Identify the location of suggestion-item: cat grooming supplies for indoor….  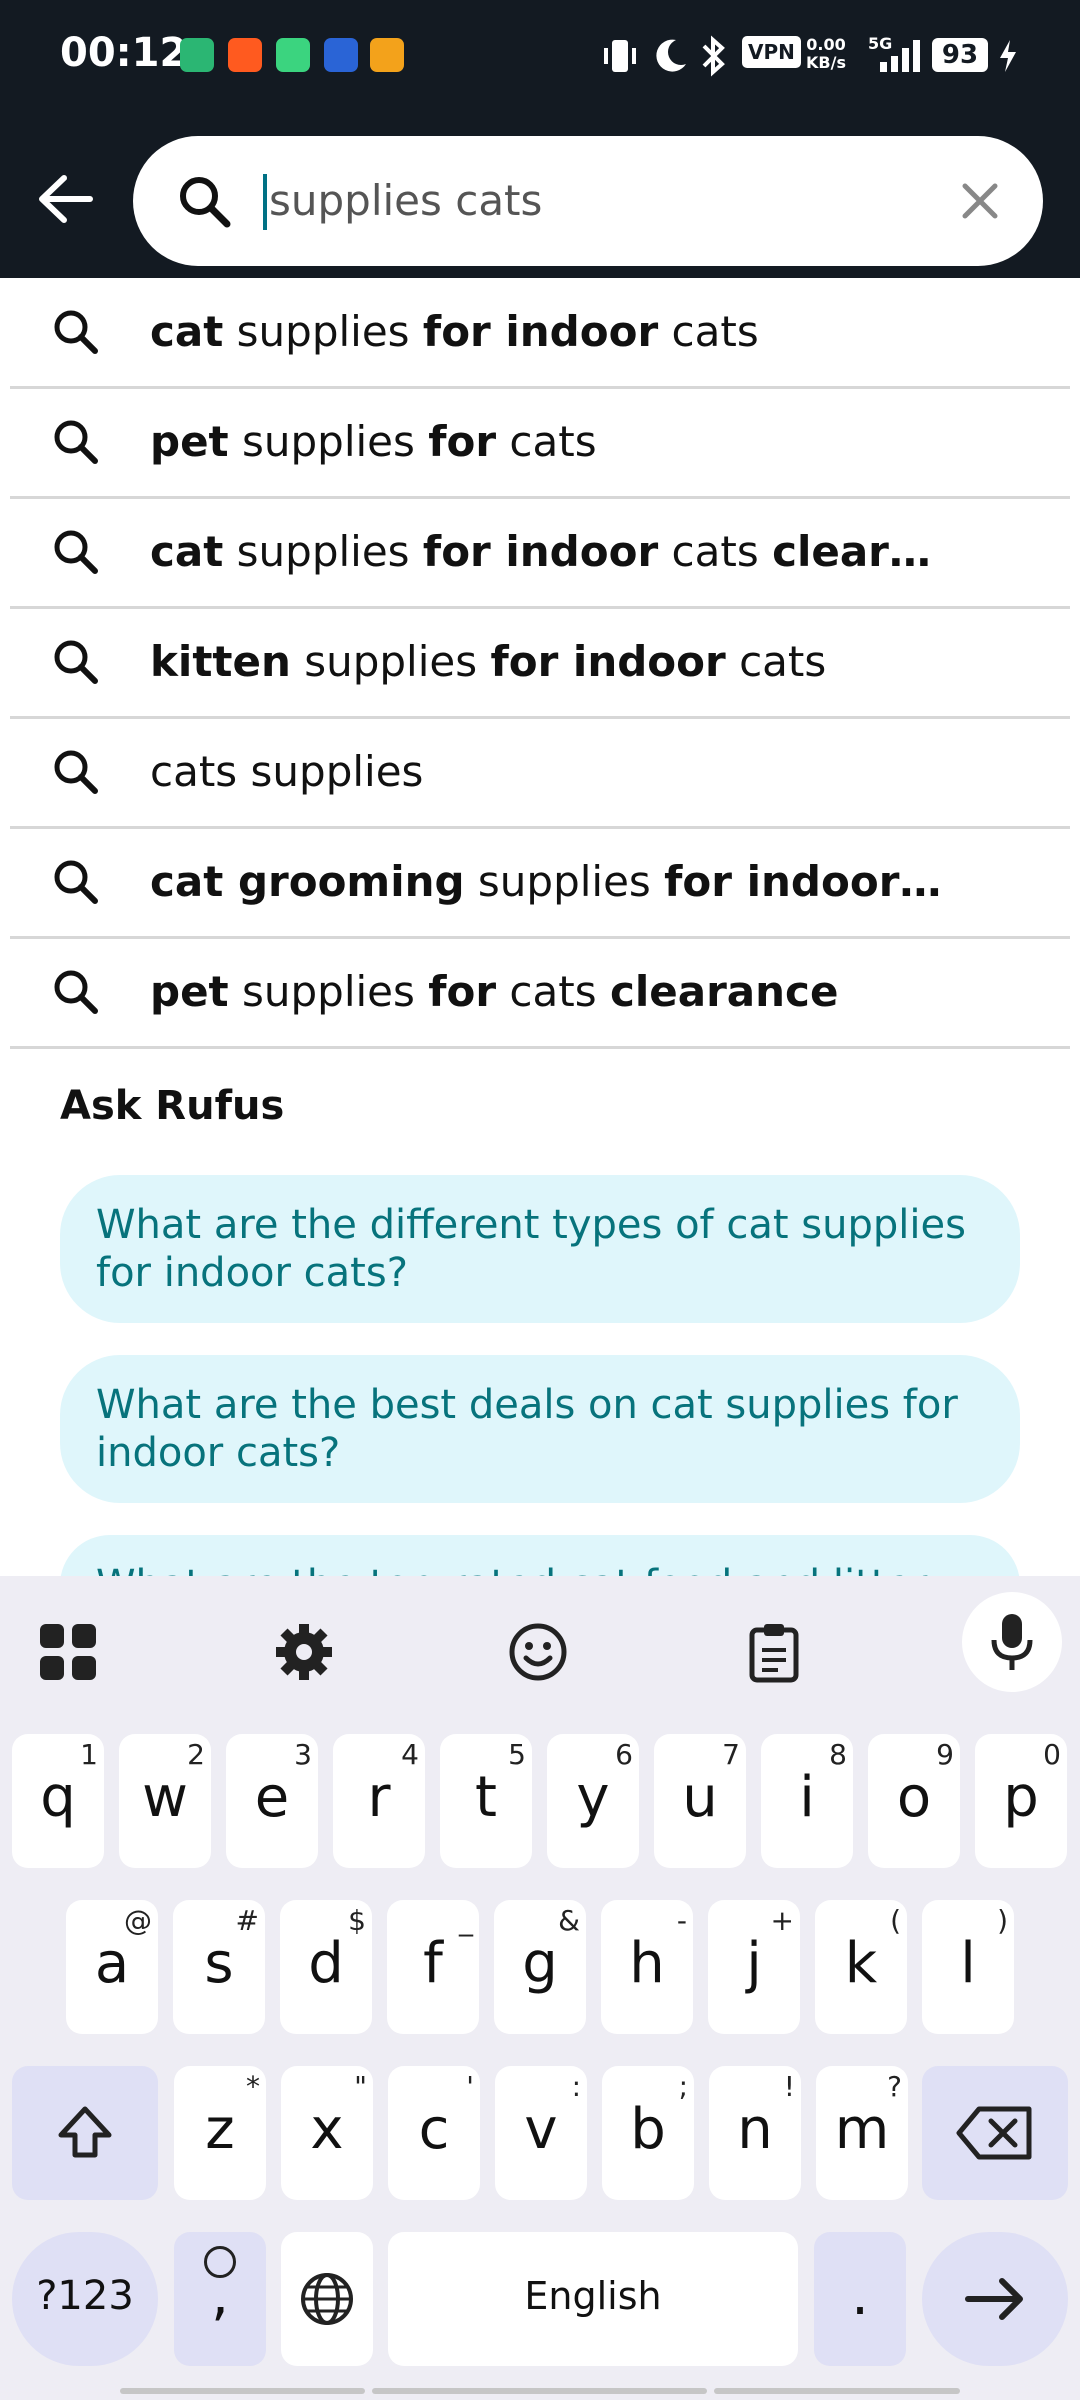
(540, 883).